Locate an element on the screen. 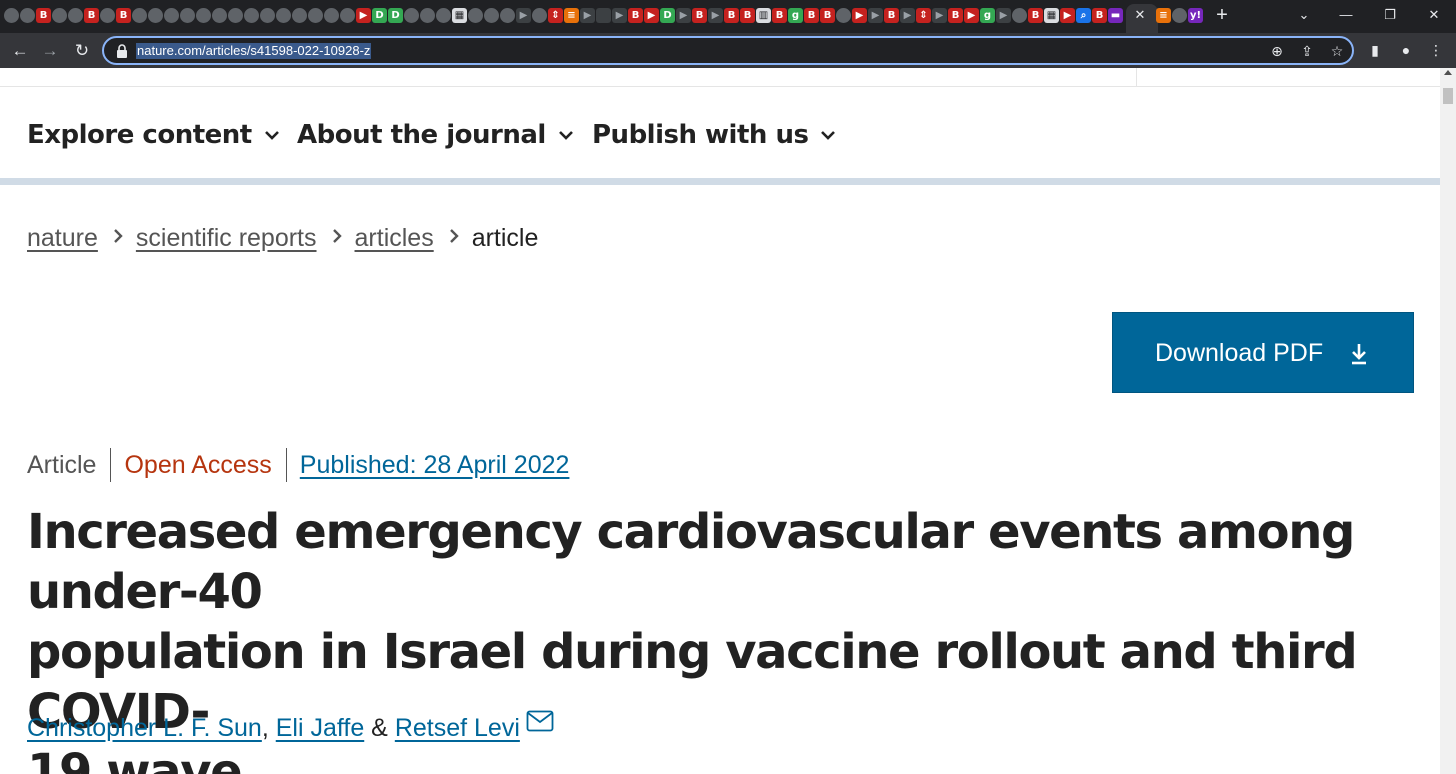 This screenshot has width=1456, height=774. scroll-thumb is located at coordinates (1448, 96).